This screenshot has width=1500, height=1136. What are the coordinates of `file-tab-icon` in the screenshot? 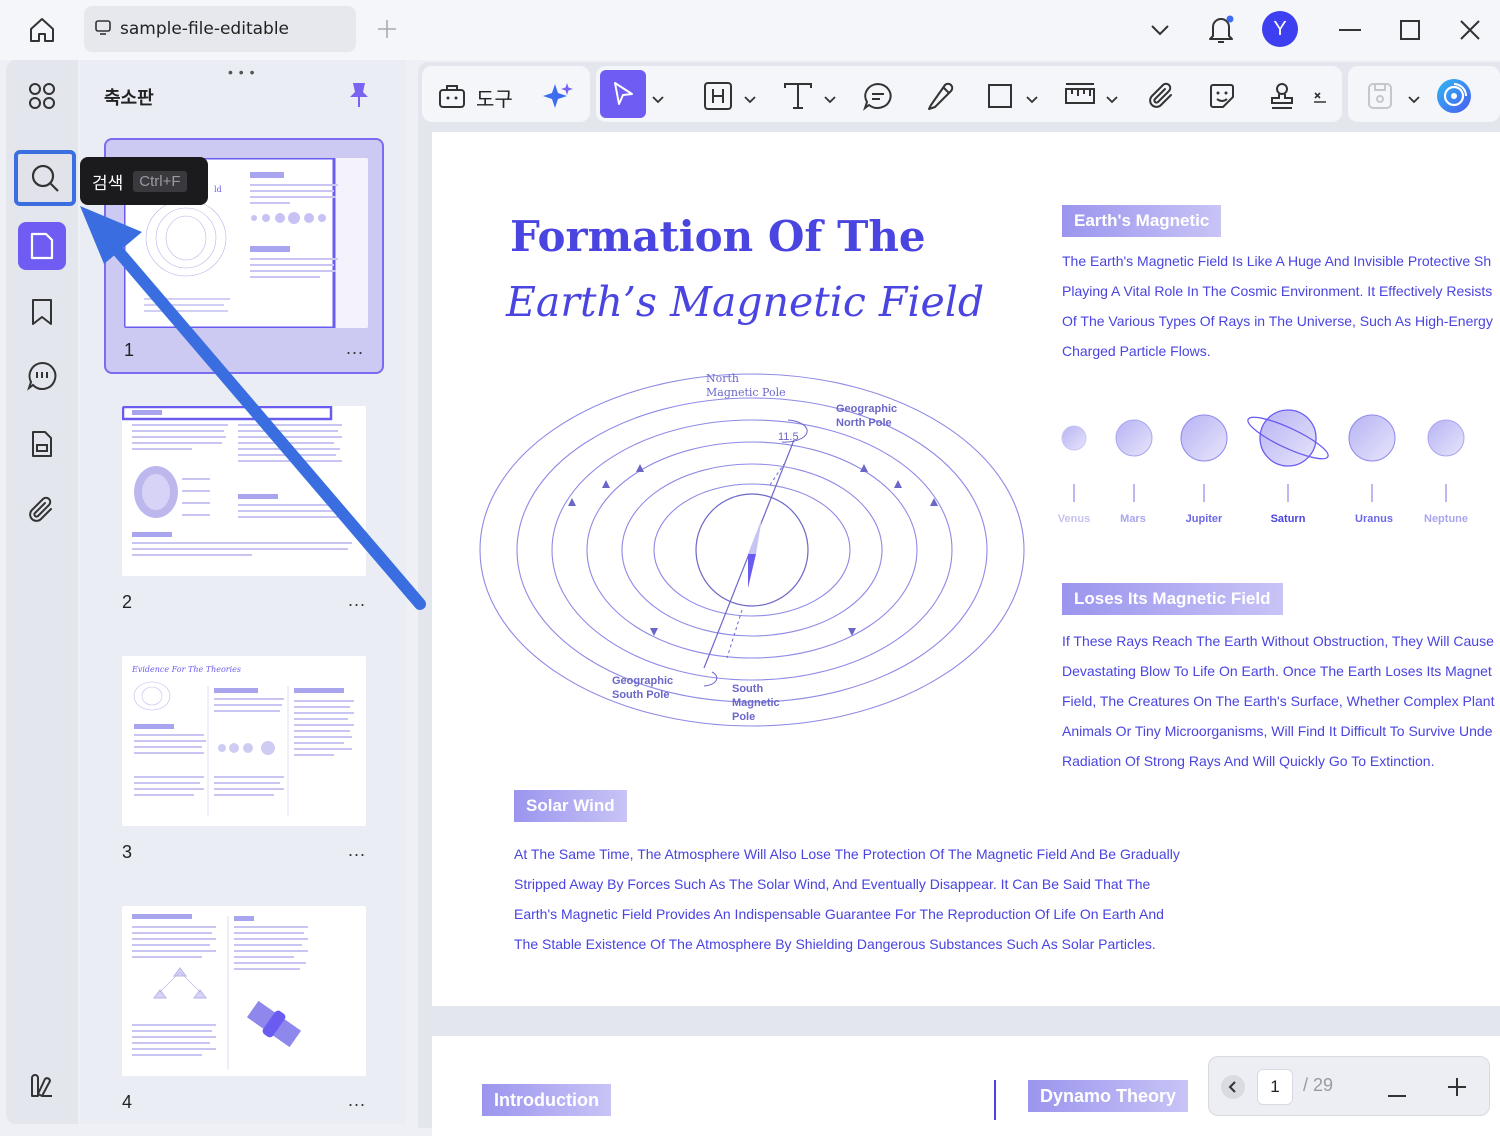 It's located at (103, 29).